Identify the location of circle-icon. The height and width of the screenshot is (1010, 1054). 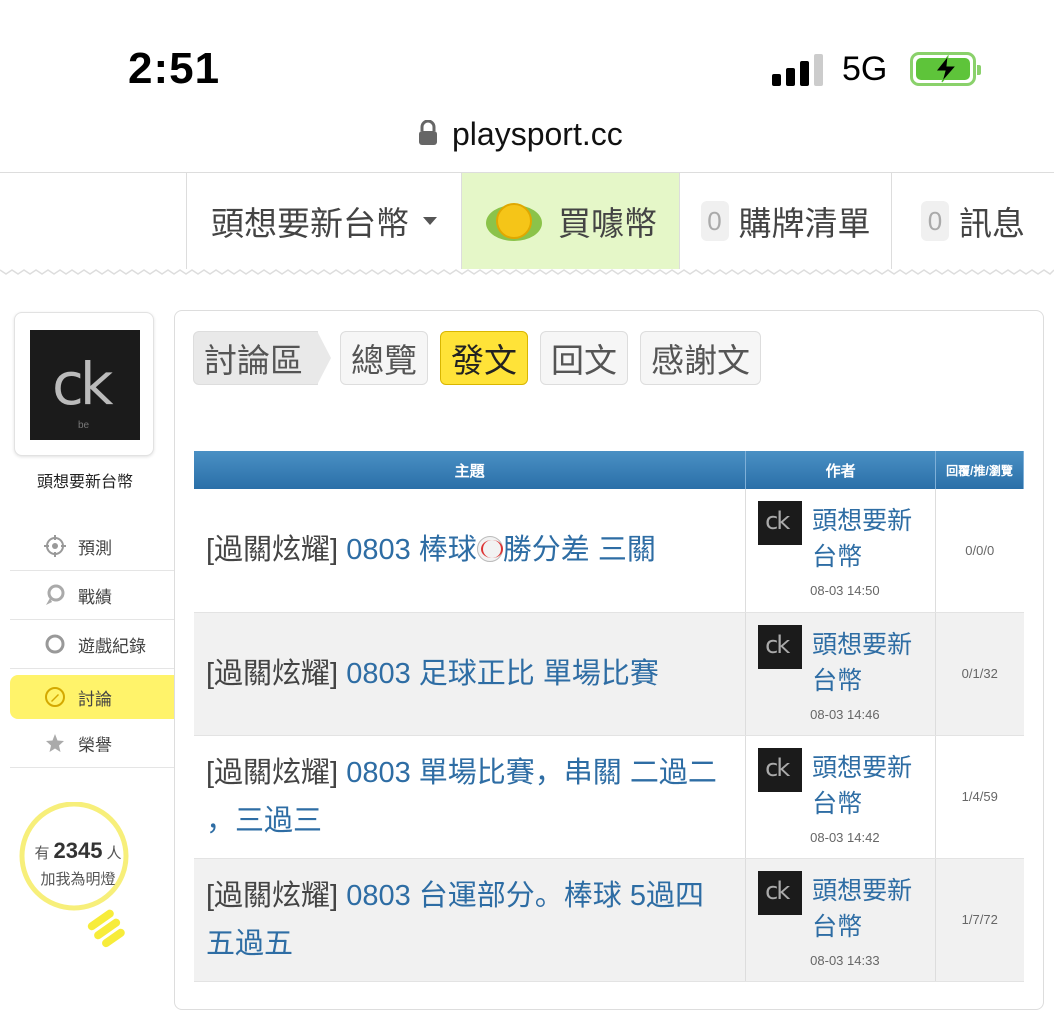
(55, 644).